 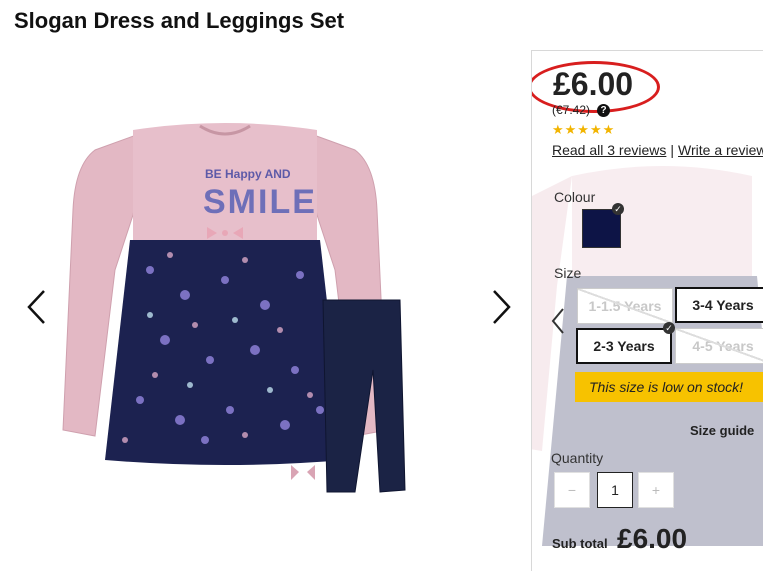 What do you see at coordinates (584, 129) in the screenshot?
I see `rating-stars: ★★★★★` at bounding box center [584, 129].